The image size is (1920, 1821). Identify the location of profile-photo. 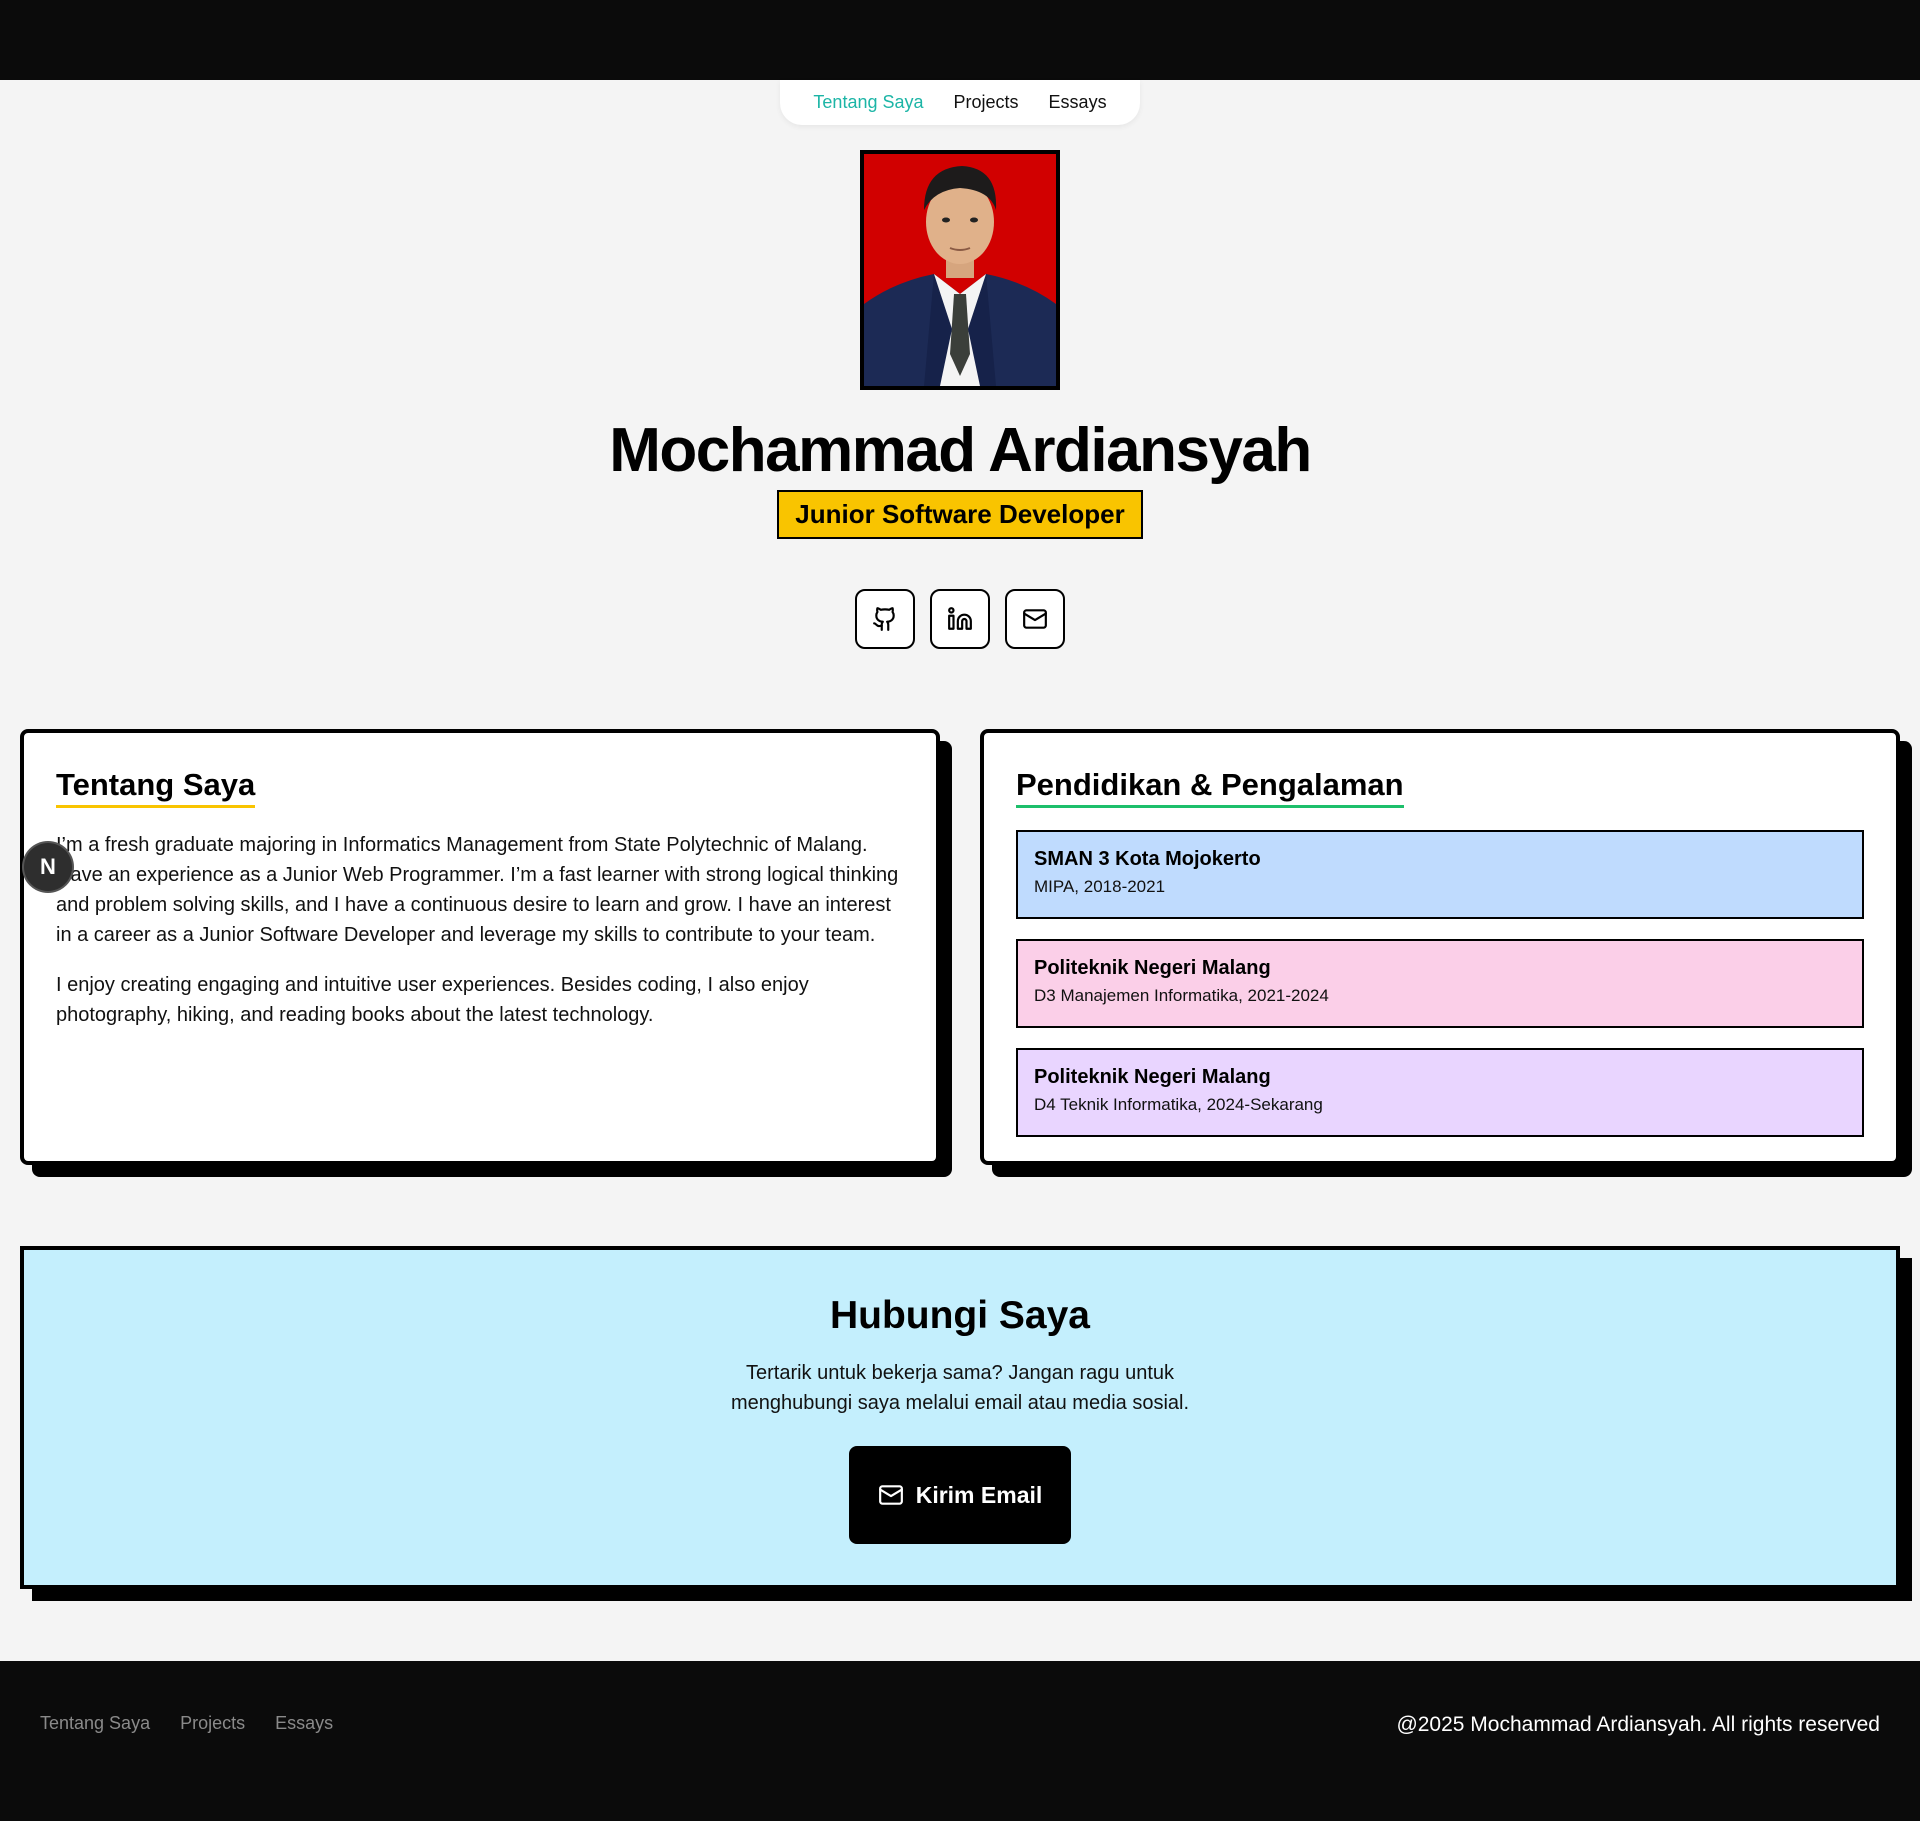
(960, 270).